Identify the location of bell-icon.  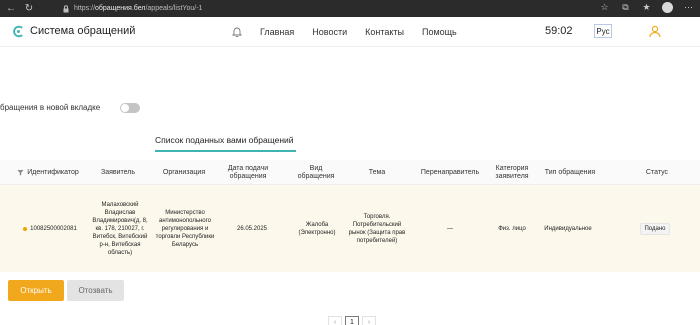
(237, 31).